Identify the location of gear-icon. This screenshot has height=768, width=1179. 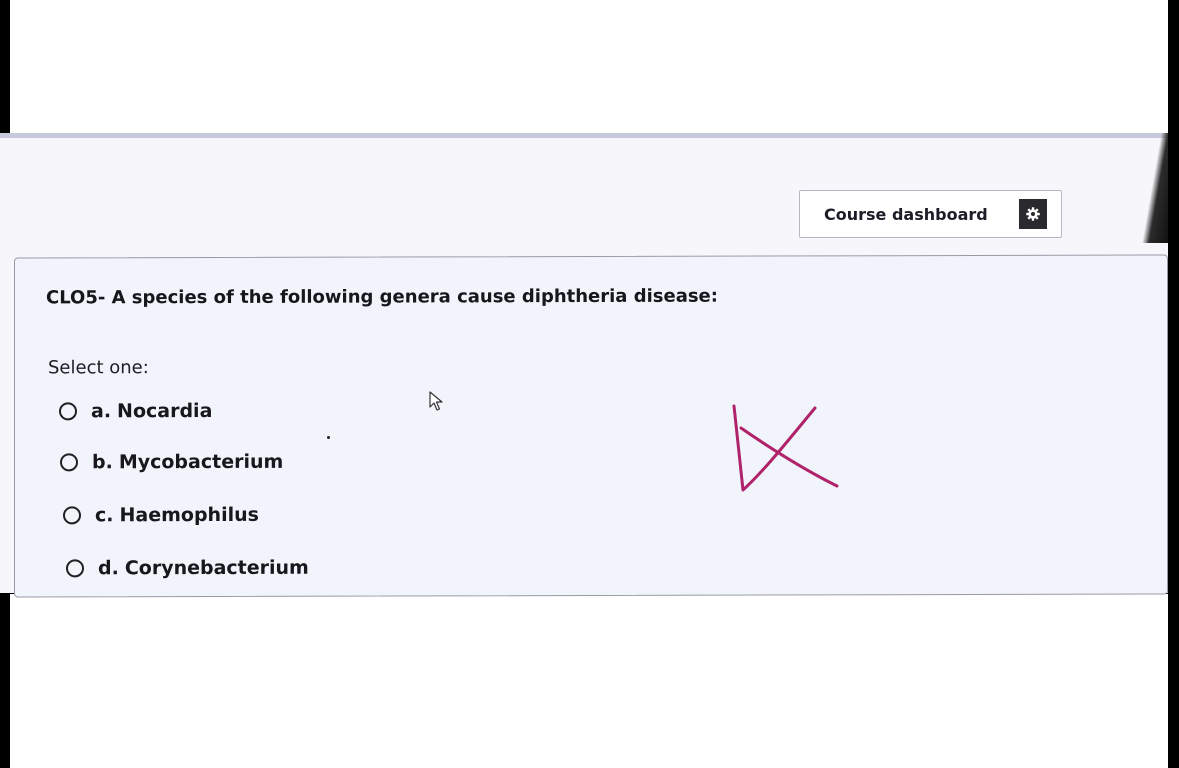
(1033, 214).